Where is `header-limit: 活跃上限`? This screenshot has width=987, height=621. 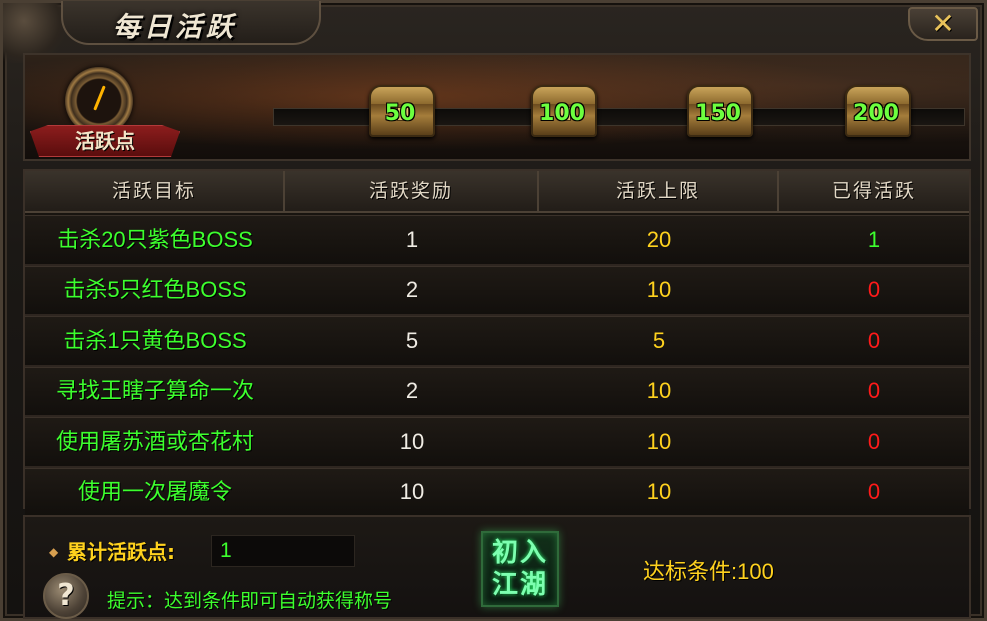 header-limit: 活跃上限 is located at coordinates (659, 191).